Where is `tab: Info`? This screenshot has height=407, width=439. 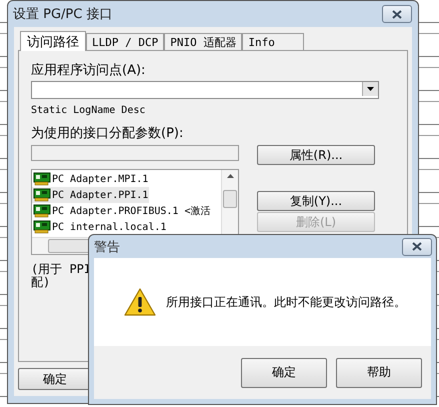
tab: Info is located at coordinates (273, 41).